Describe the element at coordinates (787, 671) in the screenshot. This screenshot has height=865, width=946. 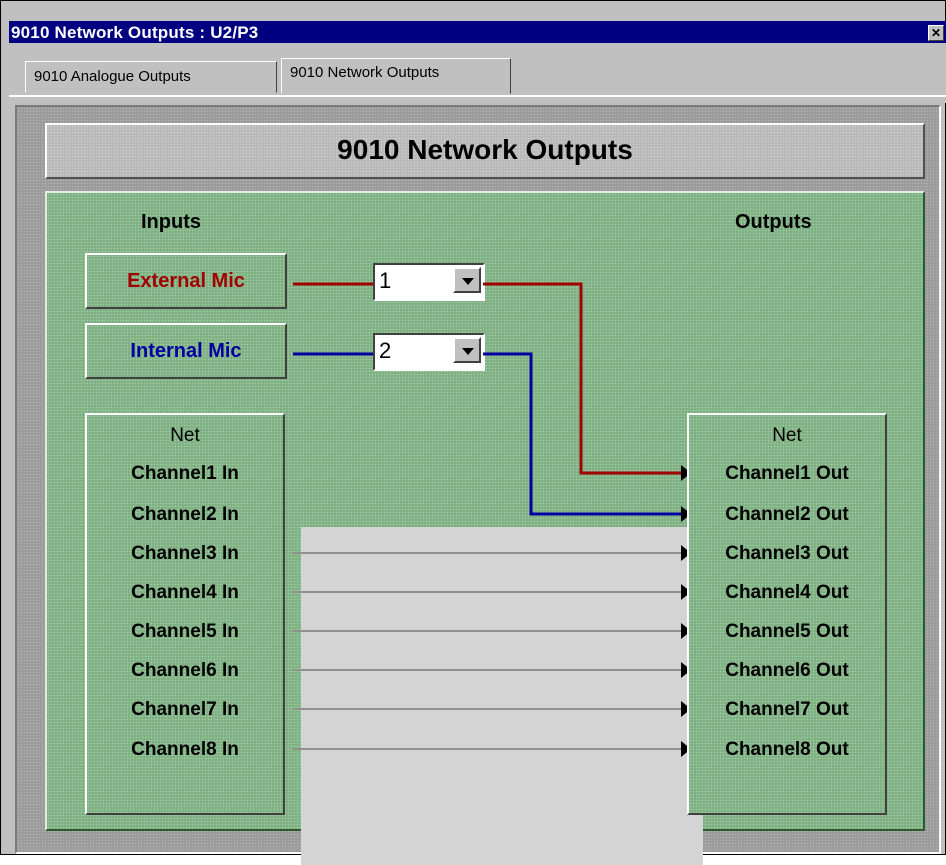
I see `net-output-channel6: Channel6 Out` at that location.